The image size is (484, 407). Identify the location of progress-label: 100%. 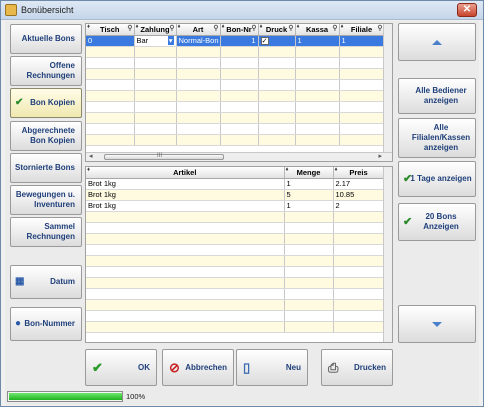
(136, 396).